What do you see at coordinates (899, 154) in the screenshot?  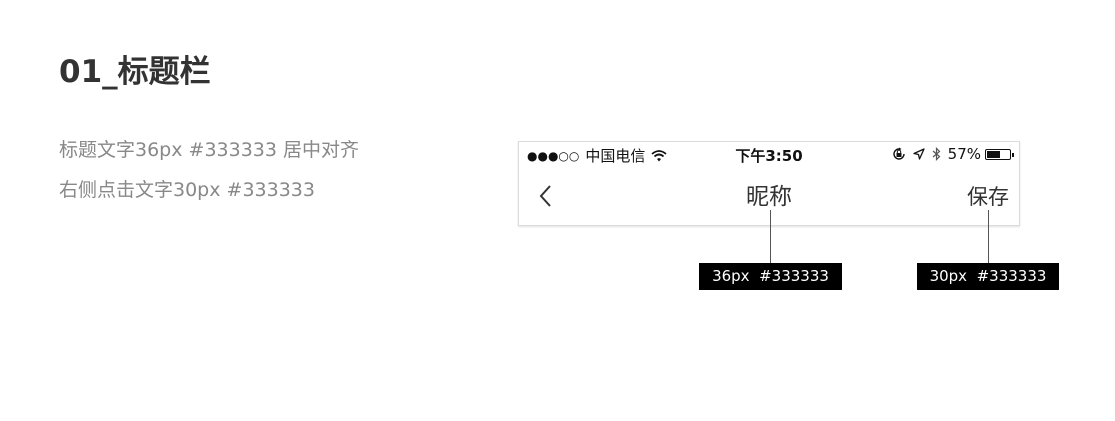 I see `orientation-lock-icon` at bounding box center [899, 154].